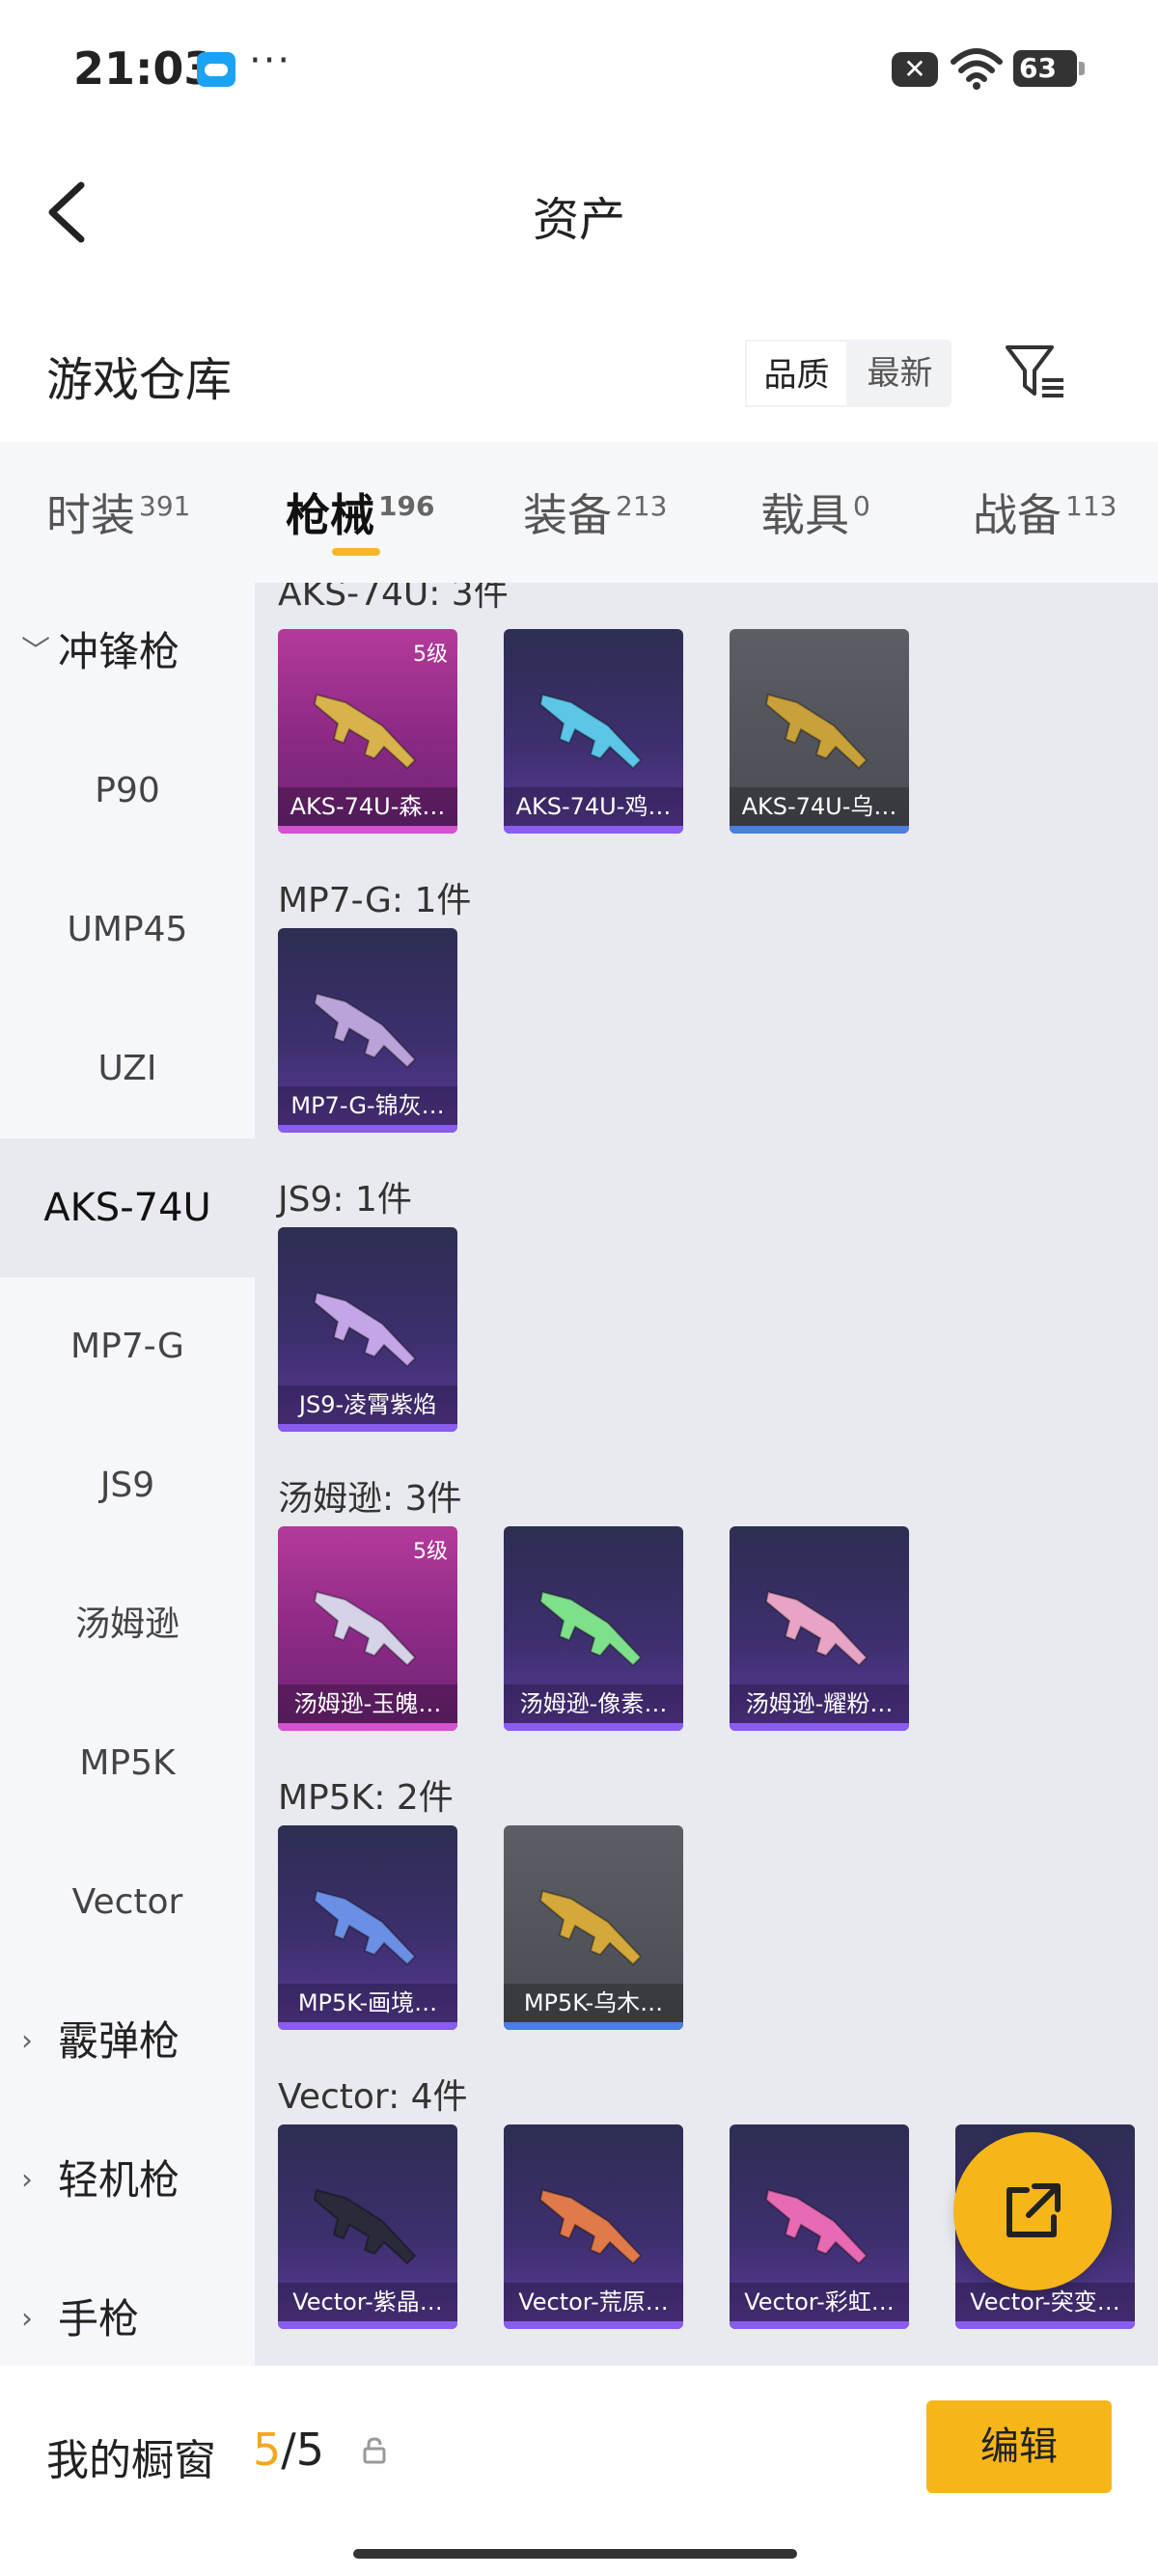 The image size is (1158, 2576). Describe the element at coordinates (579, 67) in the screenshot. I see `status-bar: 21:03 ··· ✕ 63` at that location.